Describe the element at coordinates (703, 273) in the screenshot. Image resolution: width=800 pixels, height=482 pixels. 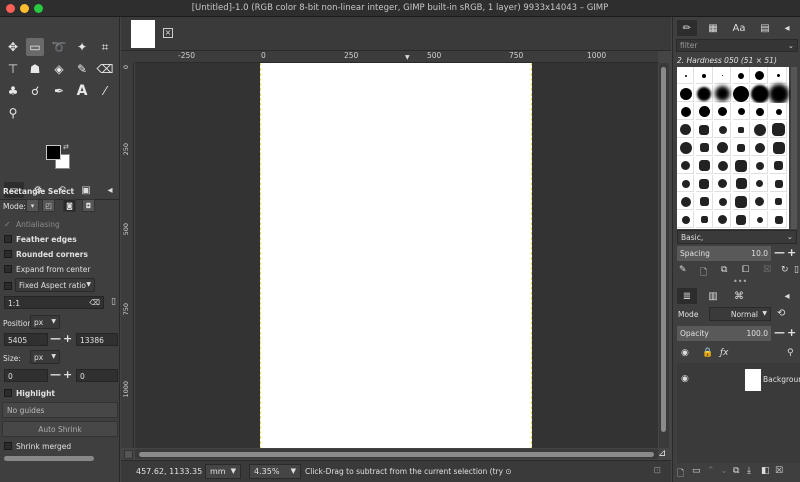
I see `new-brush-icon: 🗋` at that location.